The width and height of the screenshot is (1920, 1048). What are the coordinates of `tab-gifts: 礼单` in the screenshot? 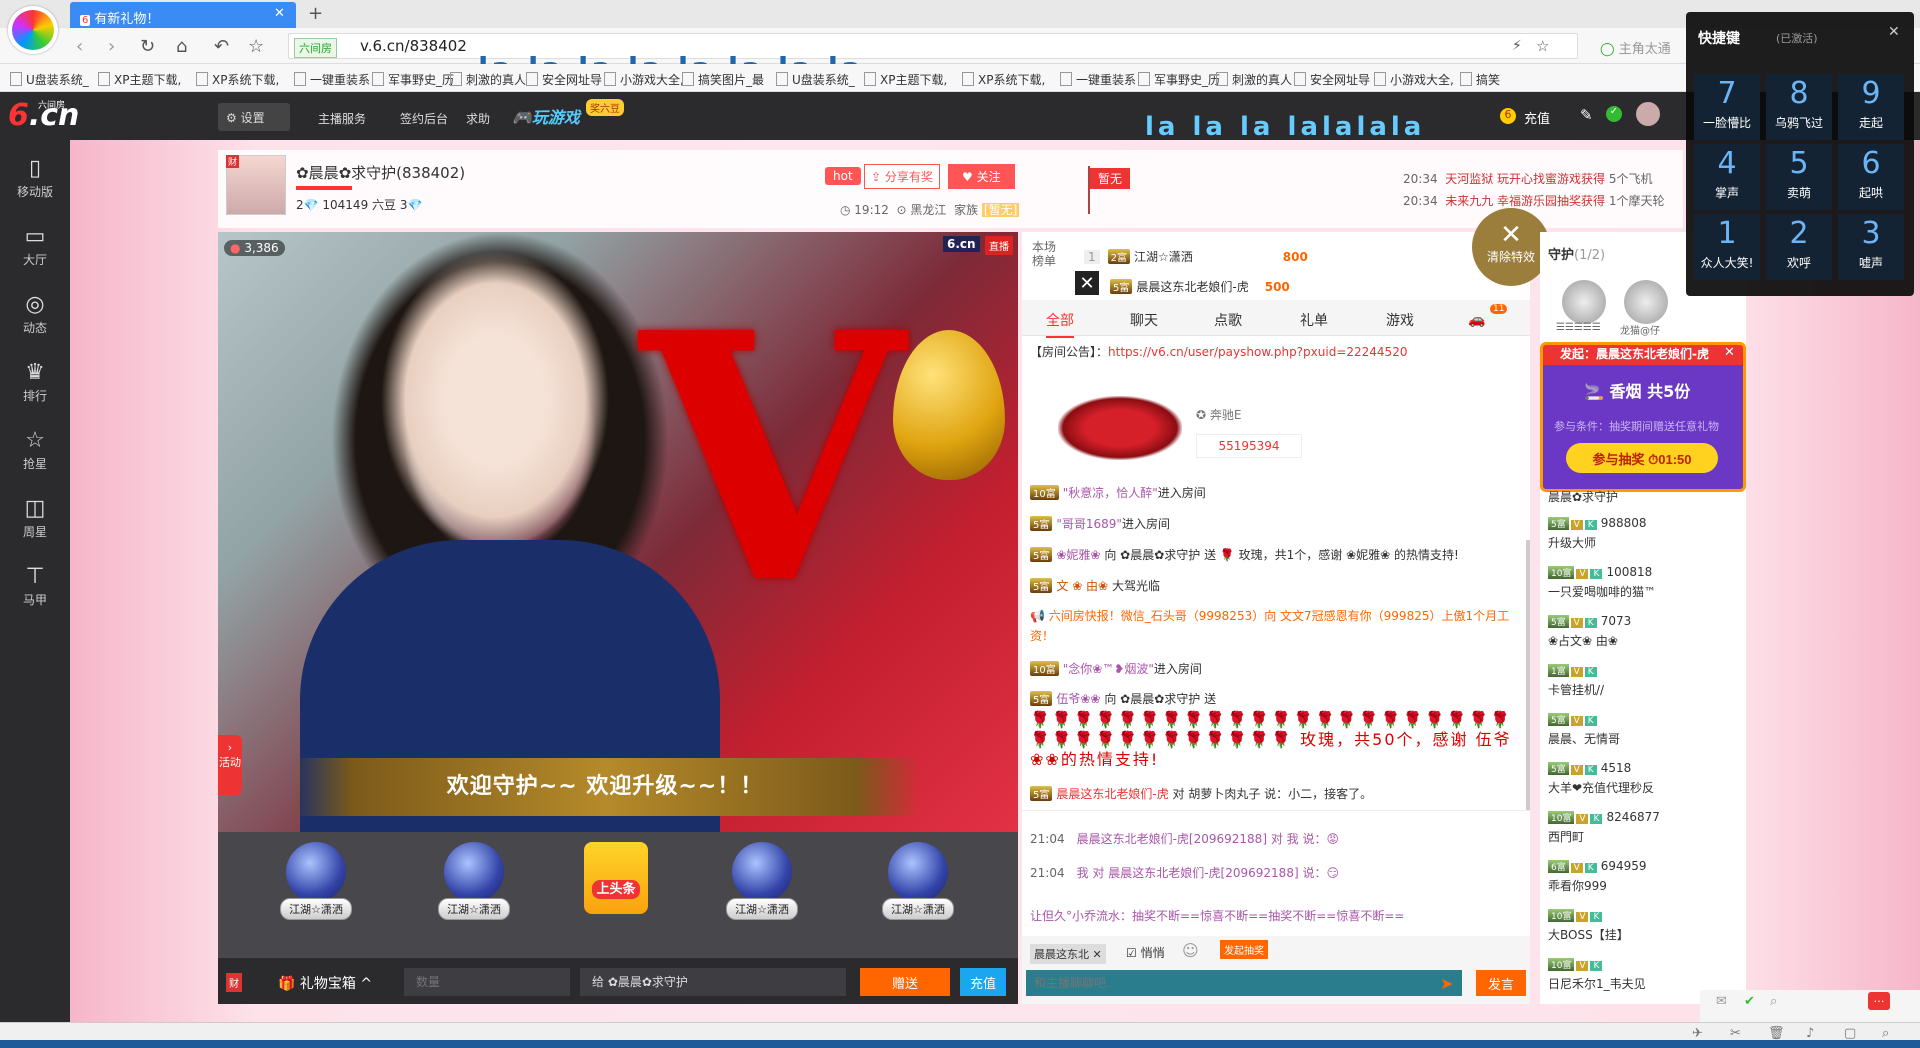 It's located at (1314, 320).